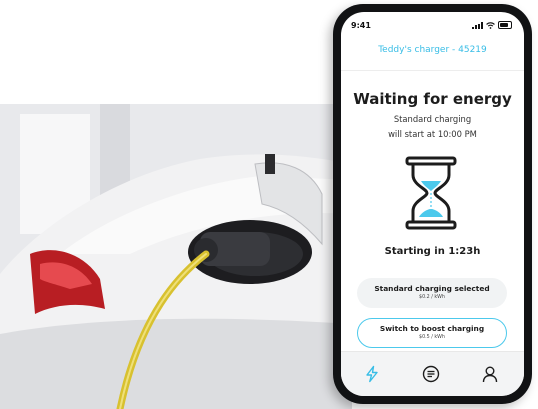  Describe the element at coordinates (432, 119) in the screenshot. I see `status-line-1: Standard charging` at that location.